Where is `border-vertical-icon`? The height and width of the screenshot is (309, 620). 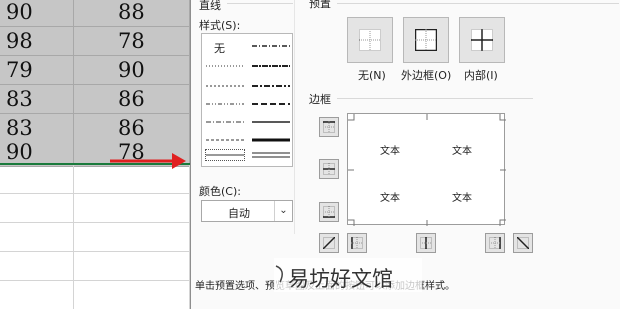
border-vertical-icon is located at coordinates (426, 243).